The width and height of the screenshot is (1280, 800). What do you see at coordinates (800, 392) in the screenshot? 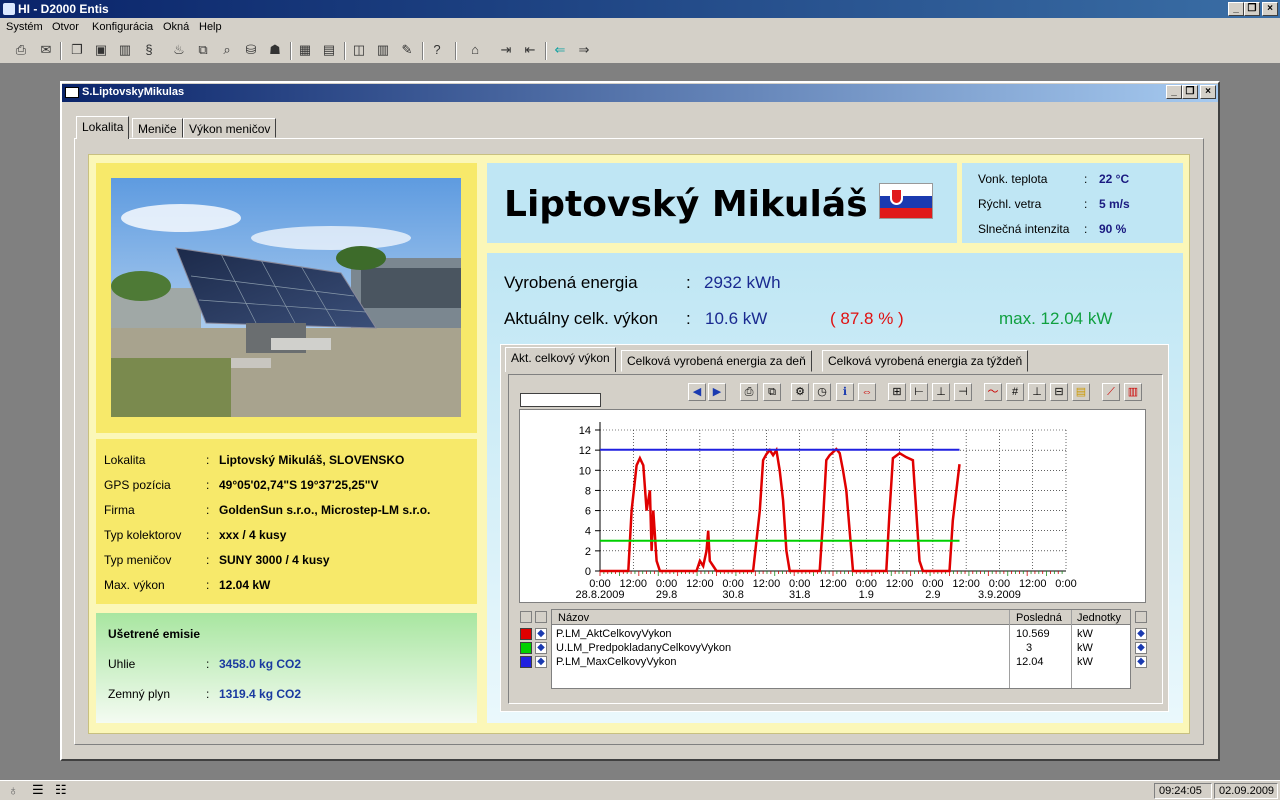
I see `chart-settings-icon: ⚙` at bounding box center [800, 392].